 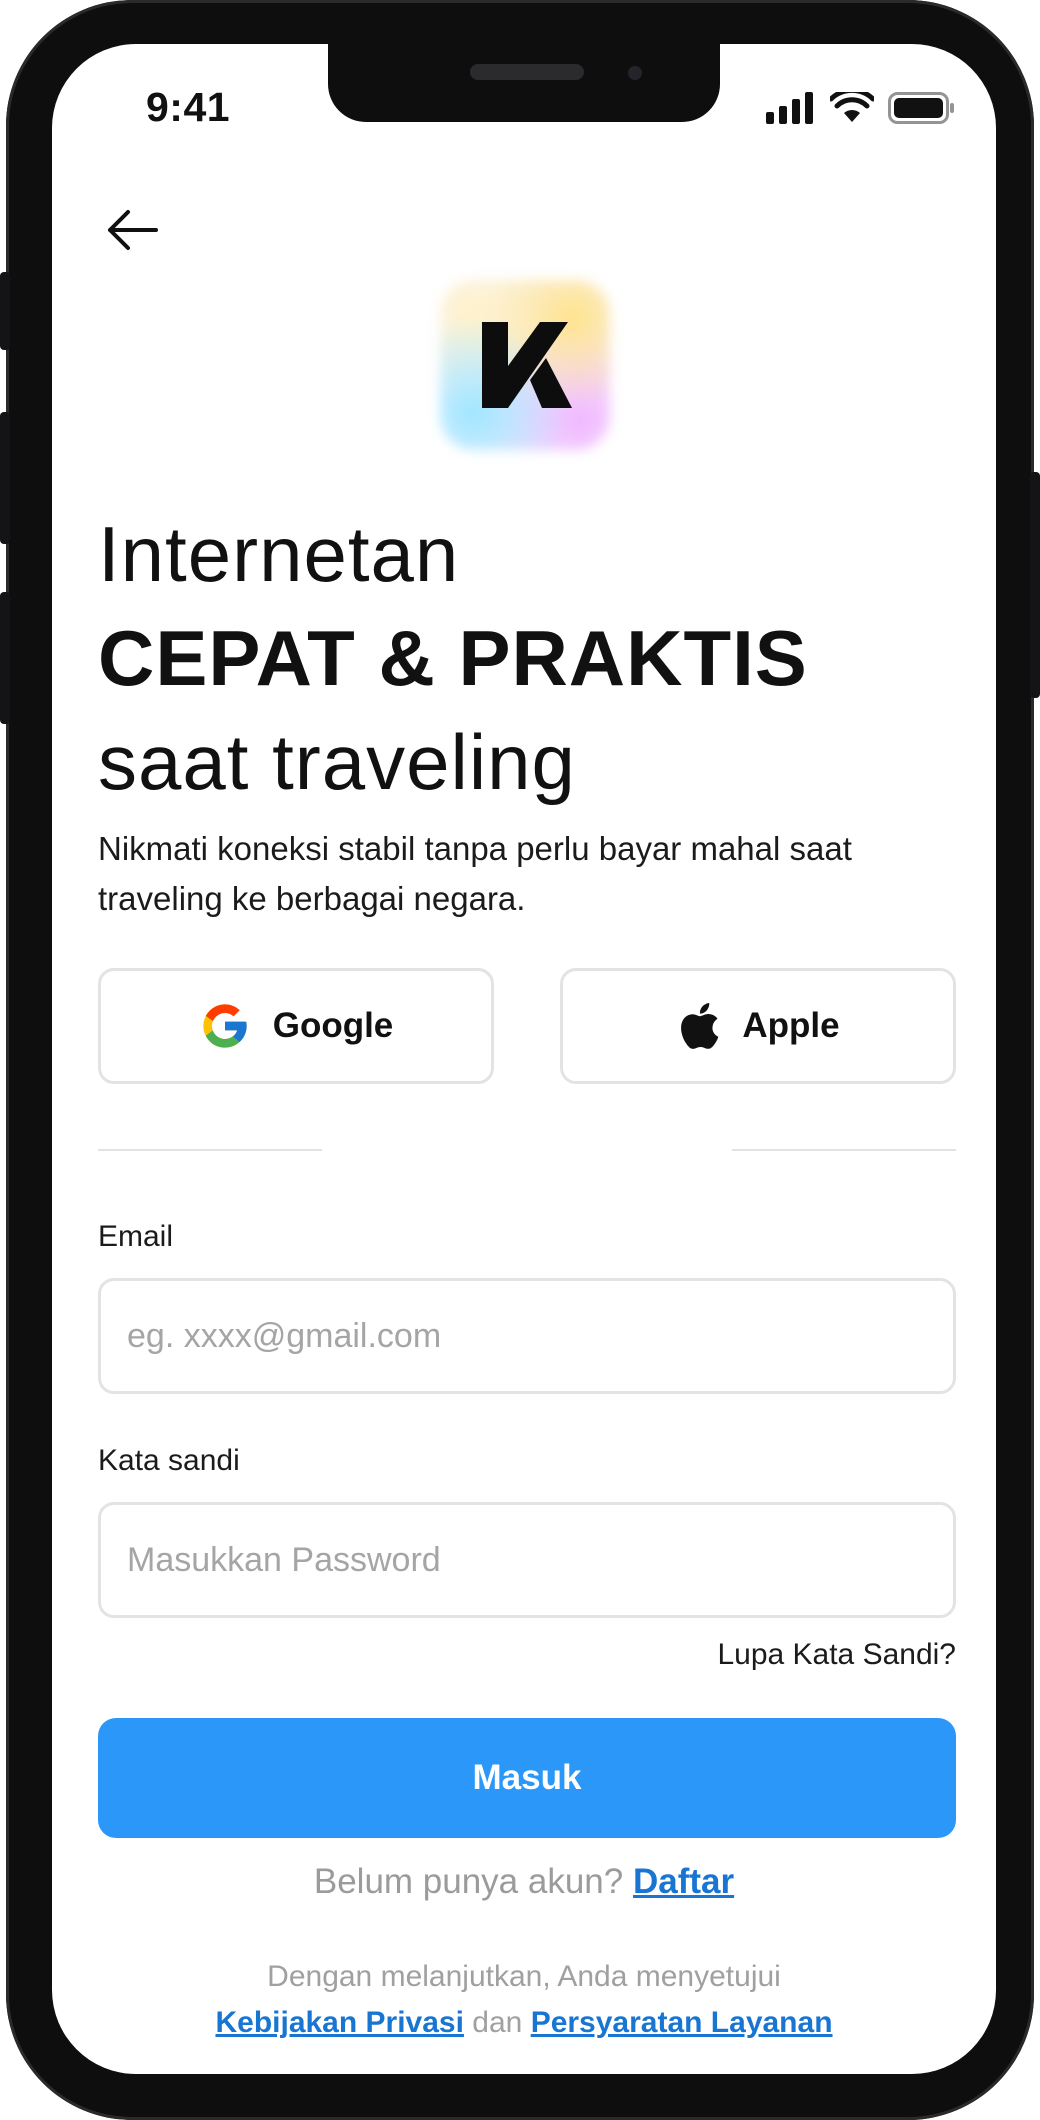 I want to click on battery-icon, so click(x=921, y=108).